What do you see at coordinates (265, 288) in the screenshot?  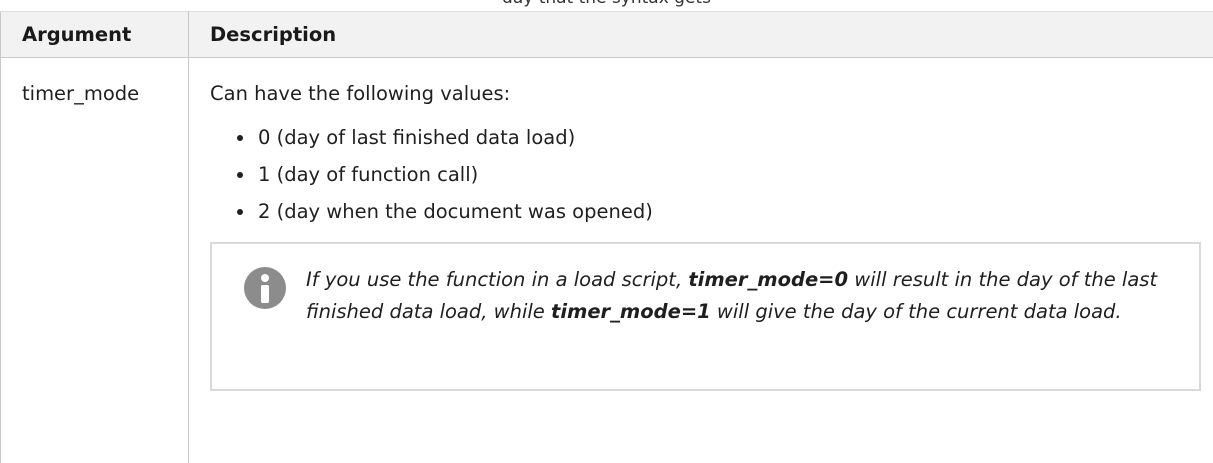 I see `info-icon` at bounding box center [265, 288].